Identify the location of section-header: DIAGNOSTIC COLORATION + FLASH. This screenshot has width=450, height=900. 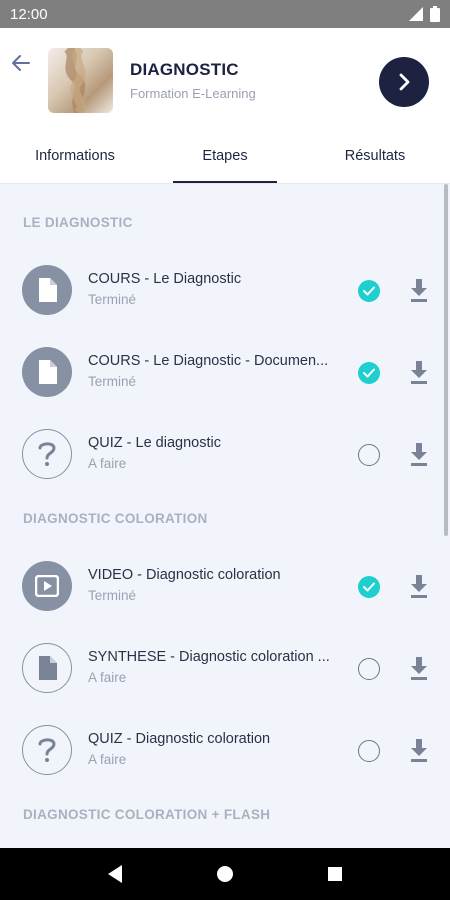
(147, 814).